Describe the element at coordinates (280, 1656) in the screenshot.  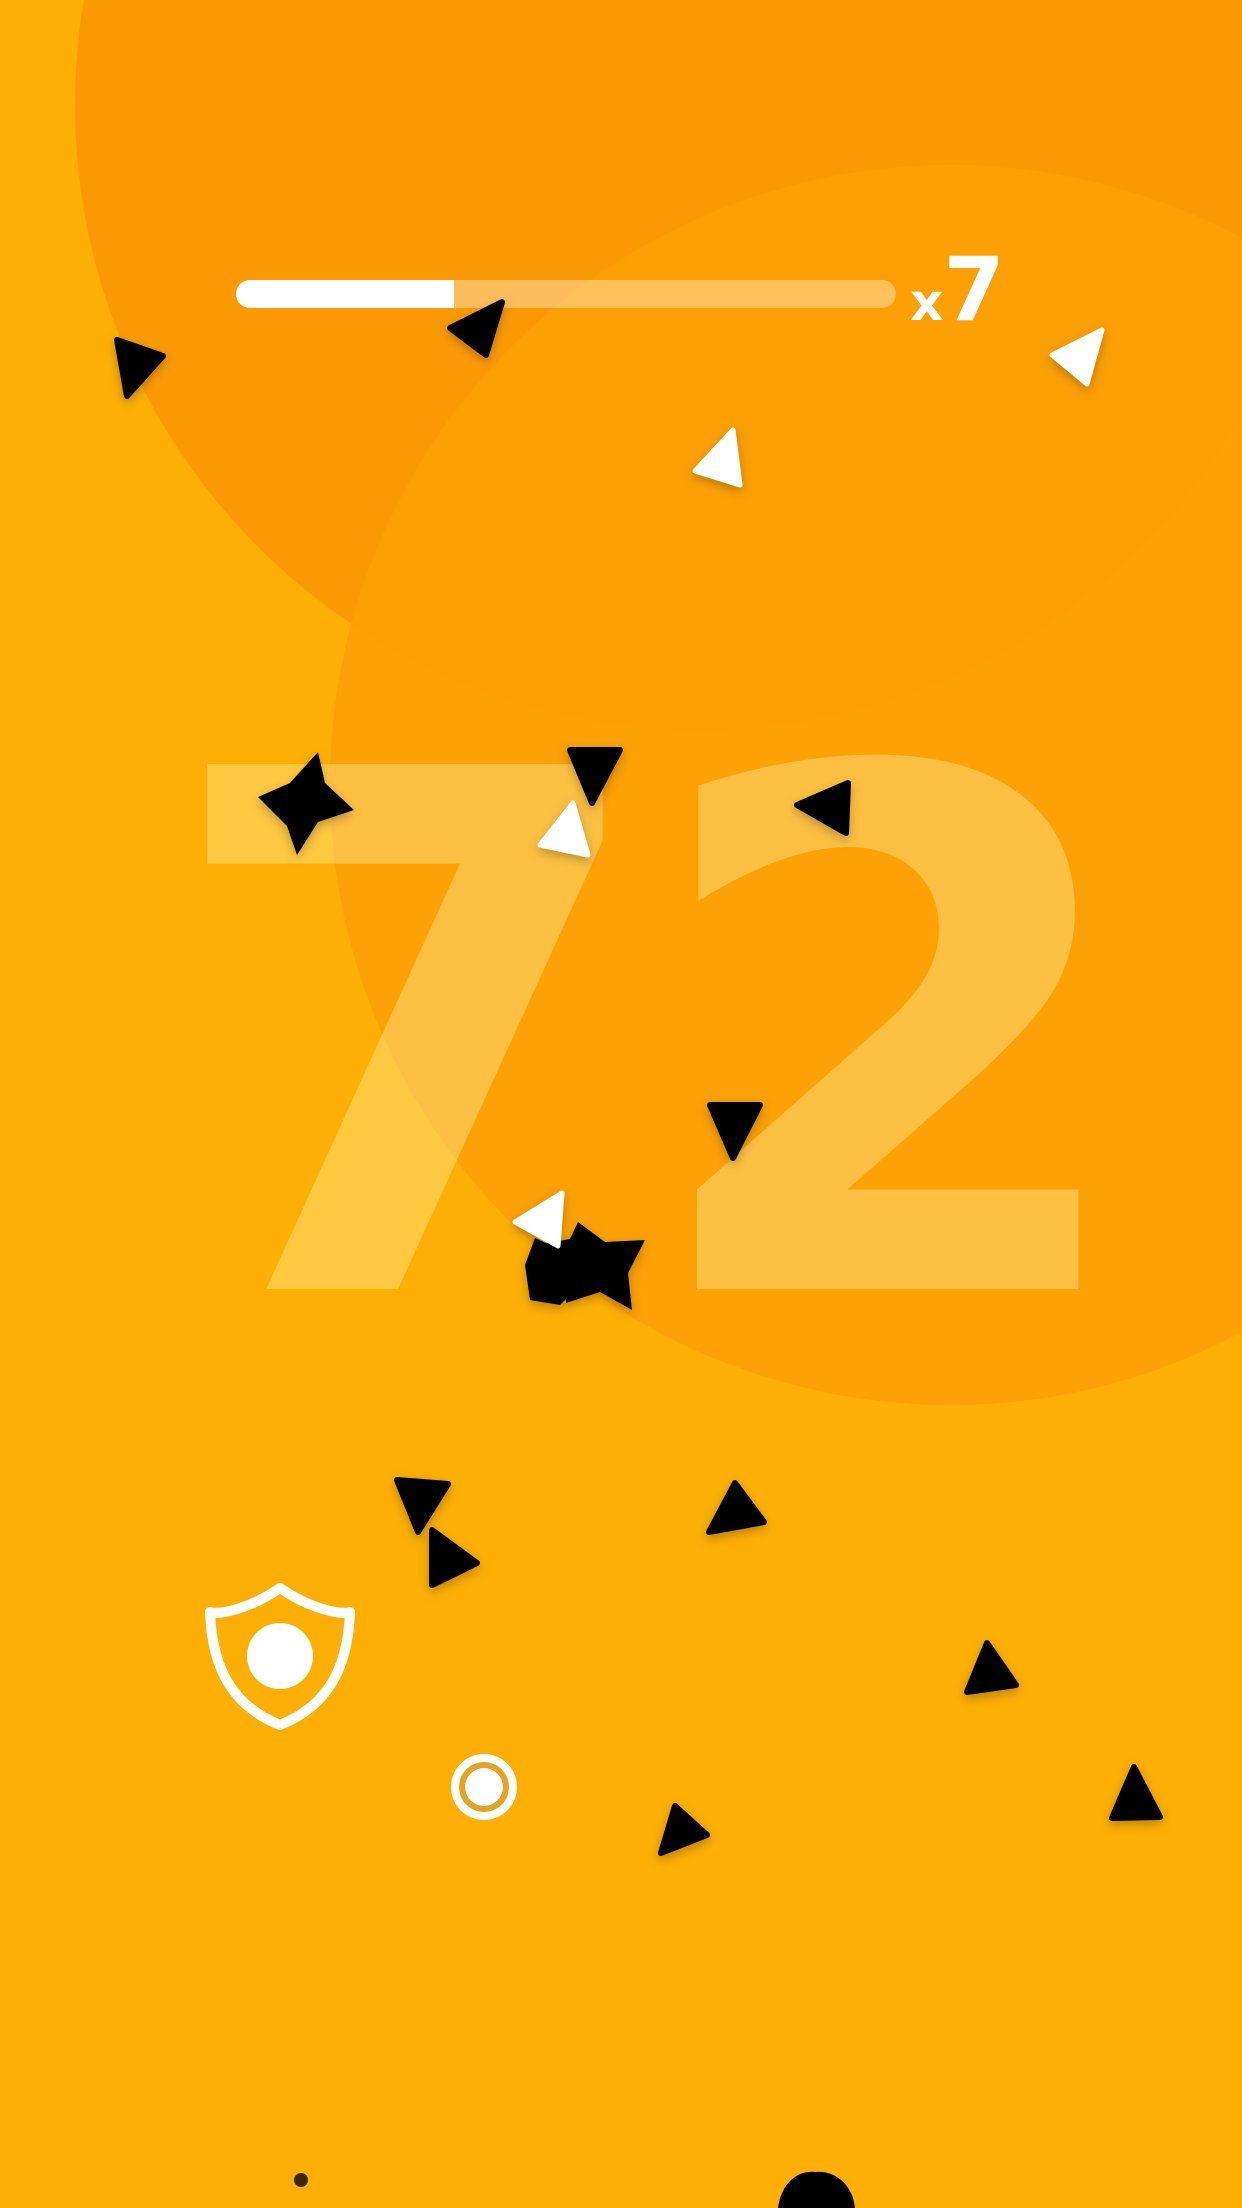
I see `shield-powerup-icon` at that location.